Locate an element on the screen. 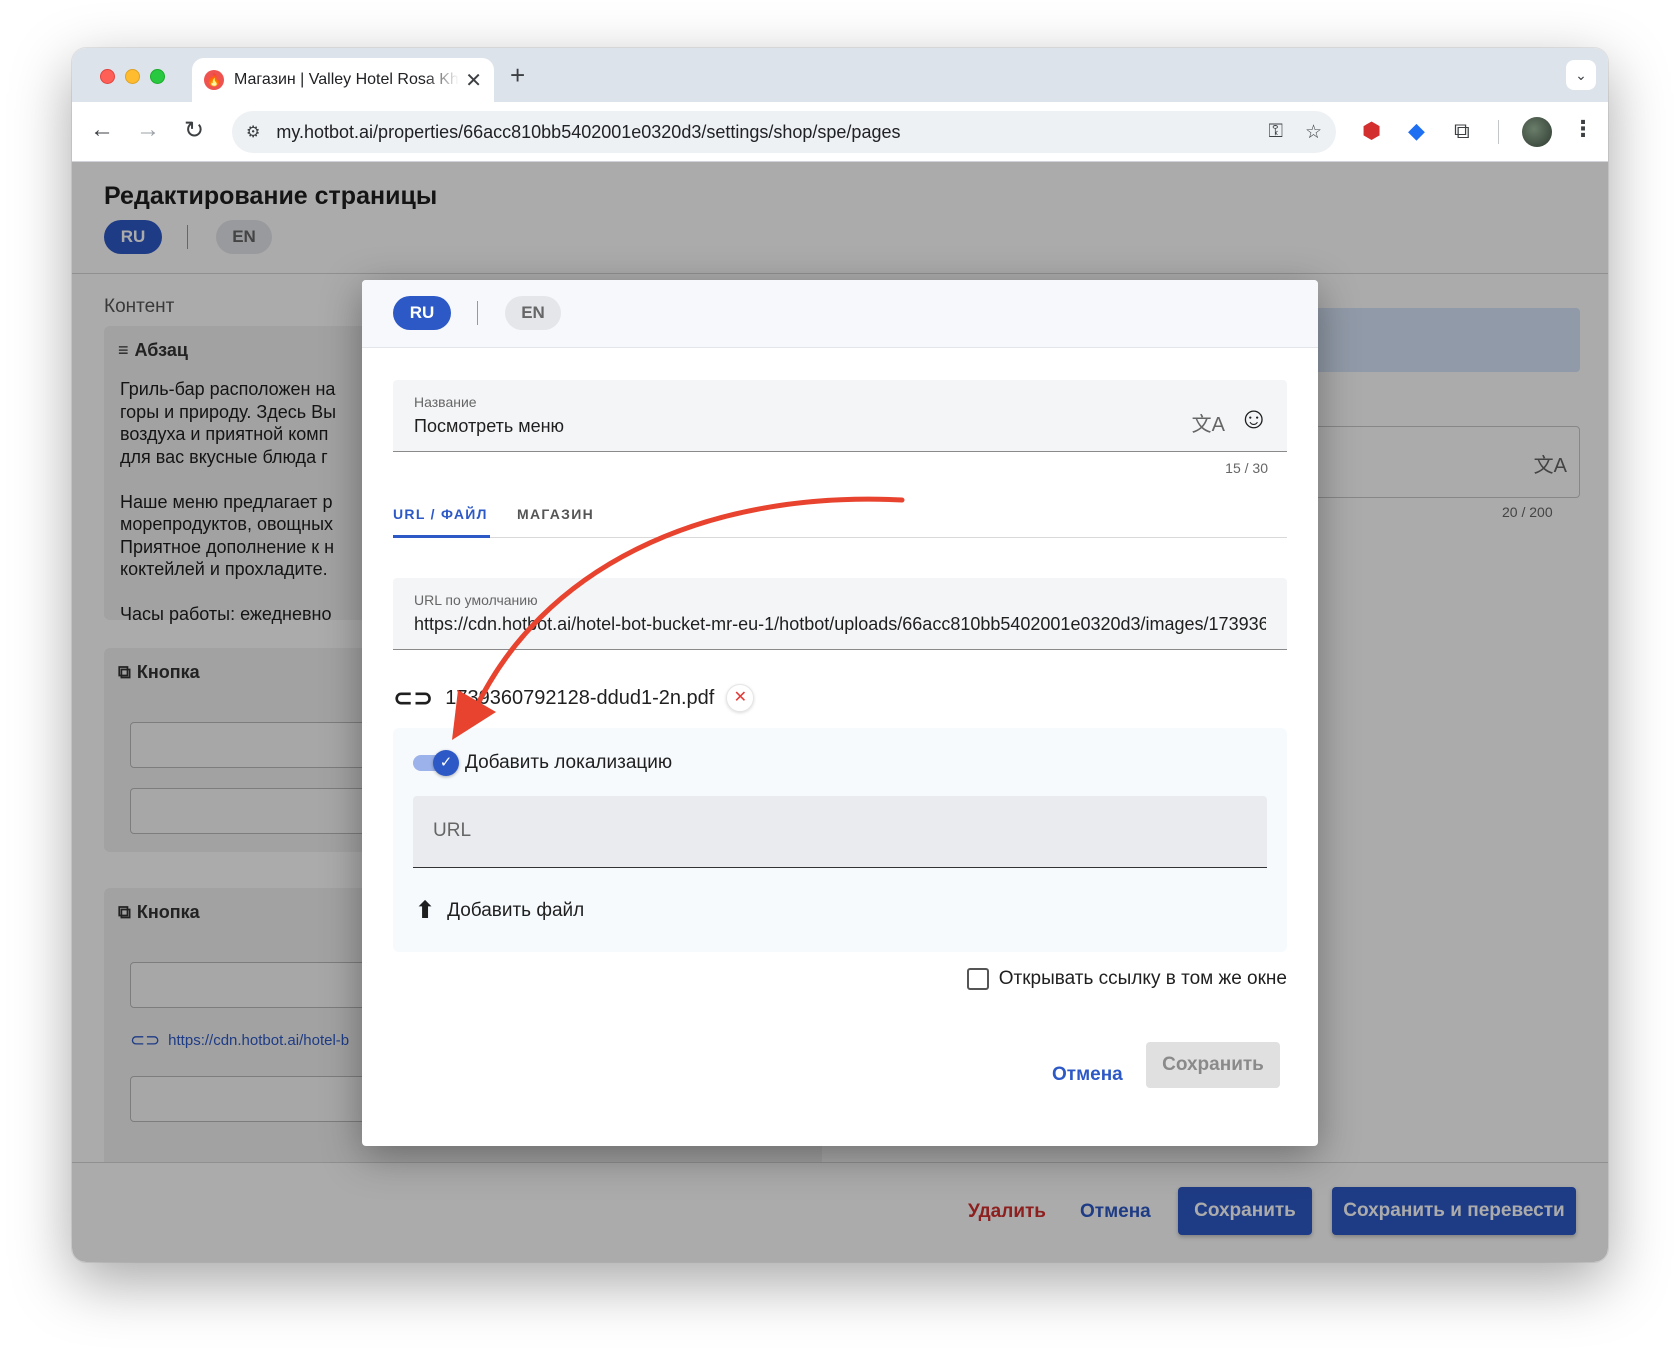 The height and width of the screenshot is (1356, 1680). localization-url-placeholder: URL is located at coordinates (452, 830).